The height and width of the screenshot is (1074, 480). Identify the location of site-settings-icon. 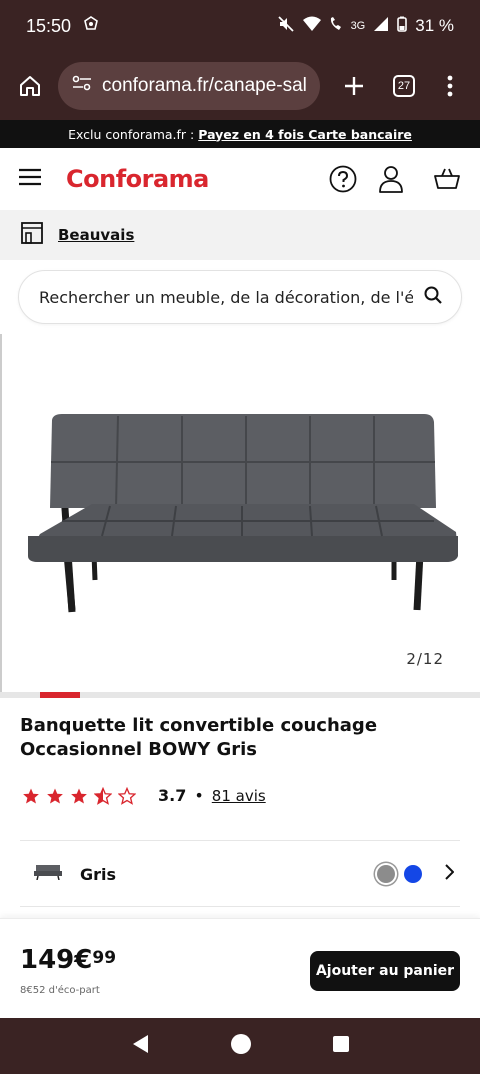
(82, 86).